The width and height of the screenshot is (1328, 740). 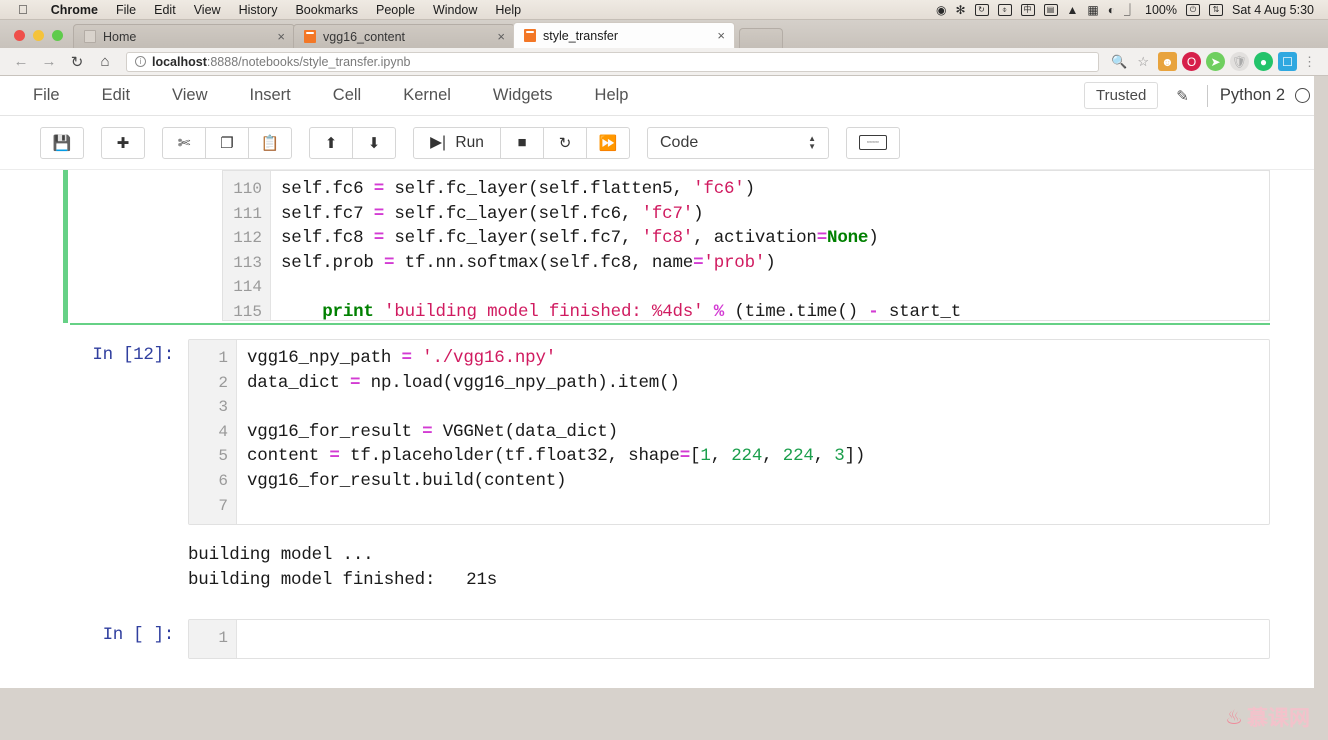 I want to click on run-cell-button: ▶| Run, so click(x=457, y=142).